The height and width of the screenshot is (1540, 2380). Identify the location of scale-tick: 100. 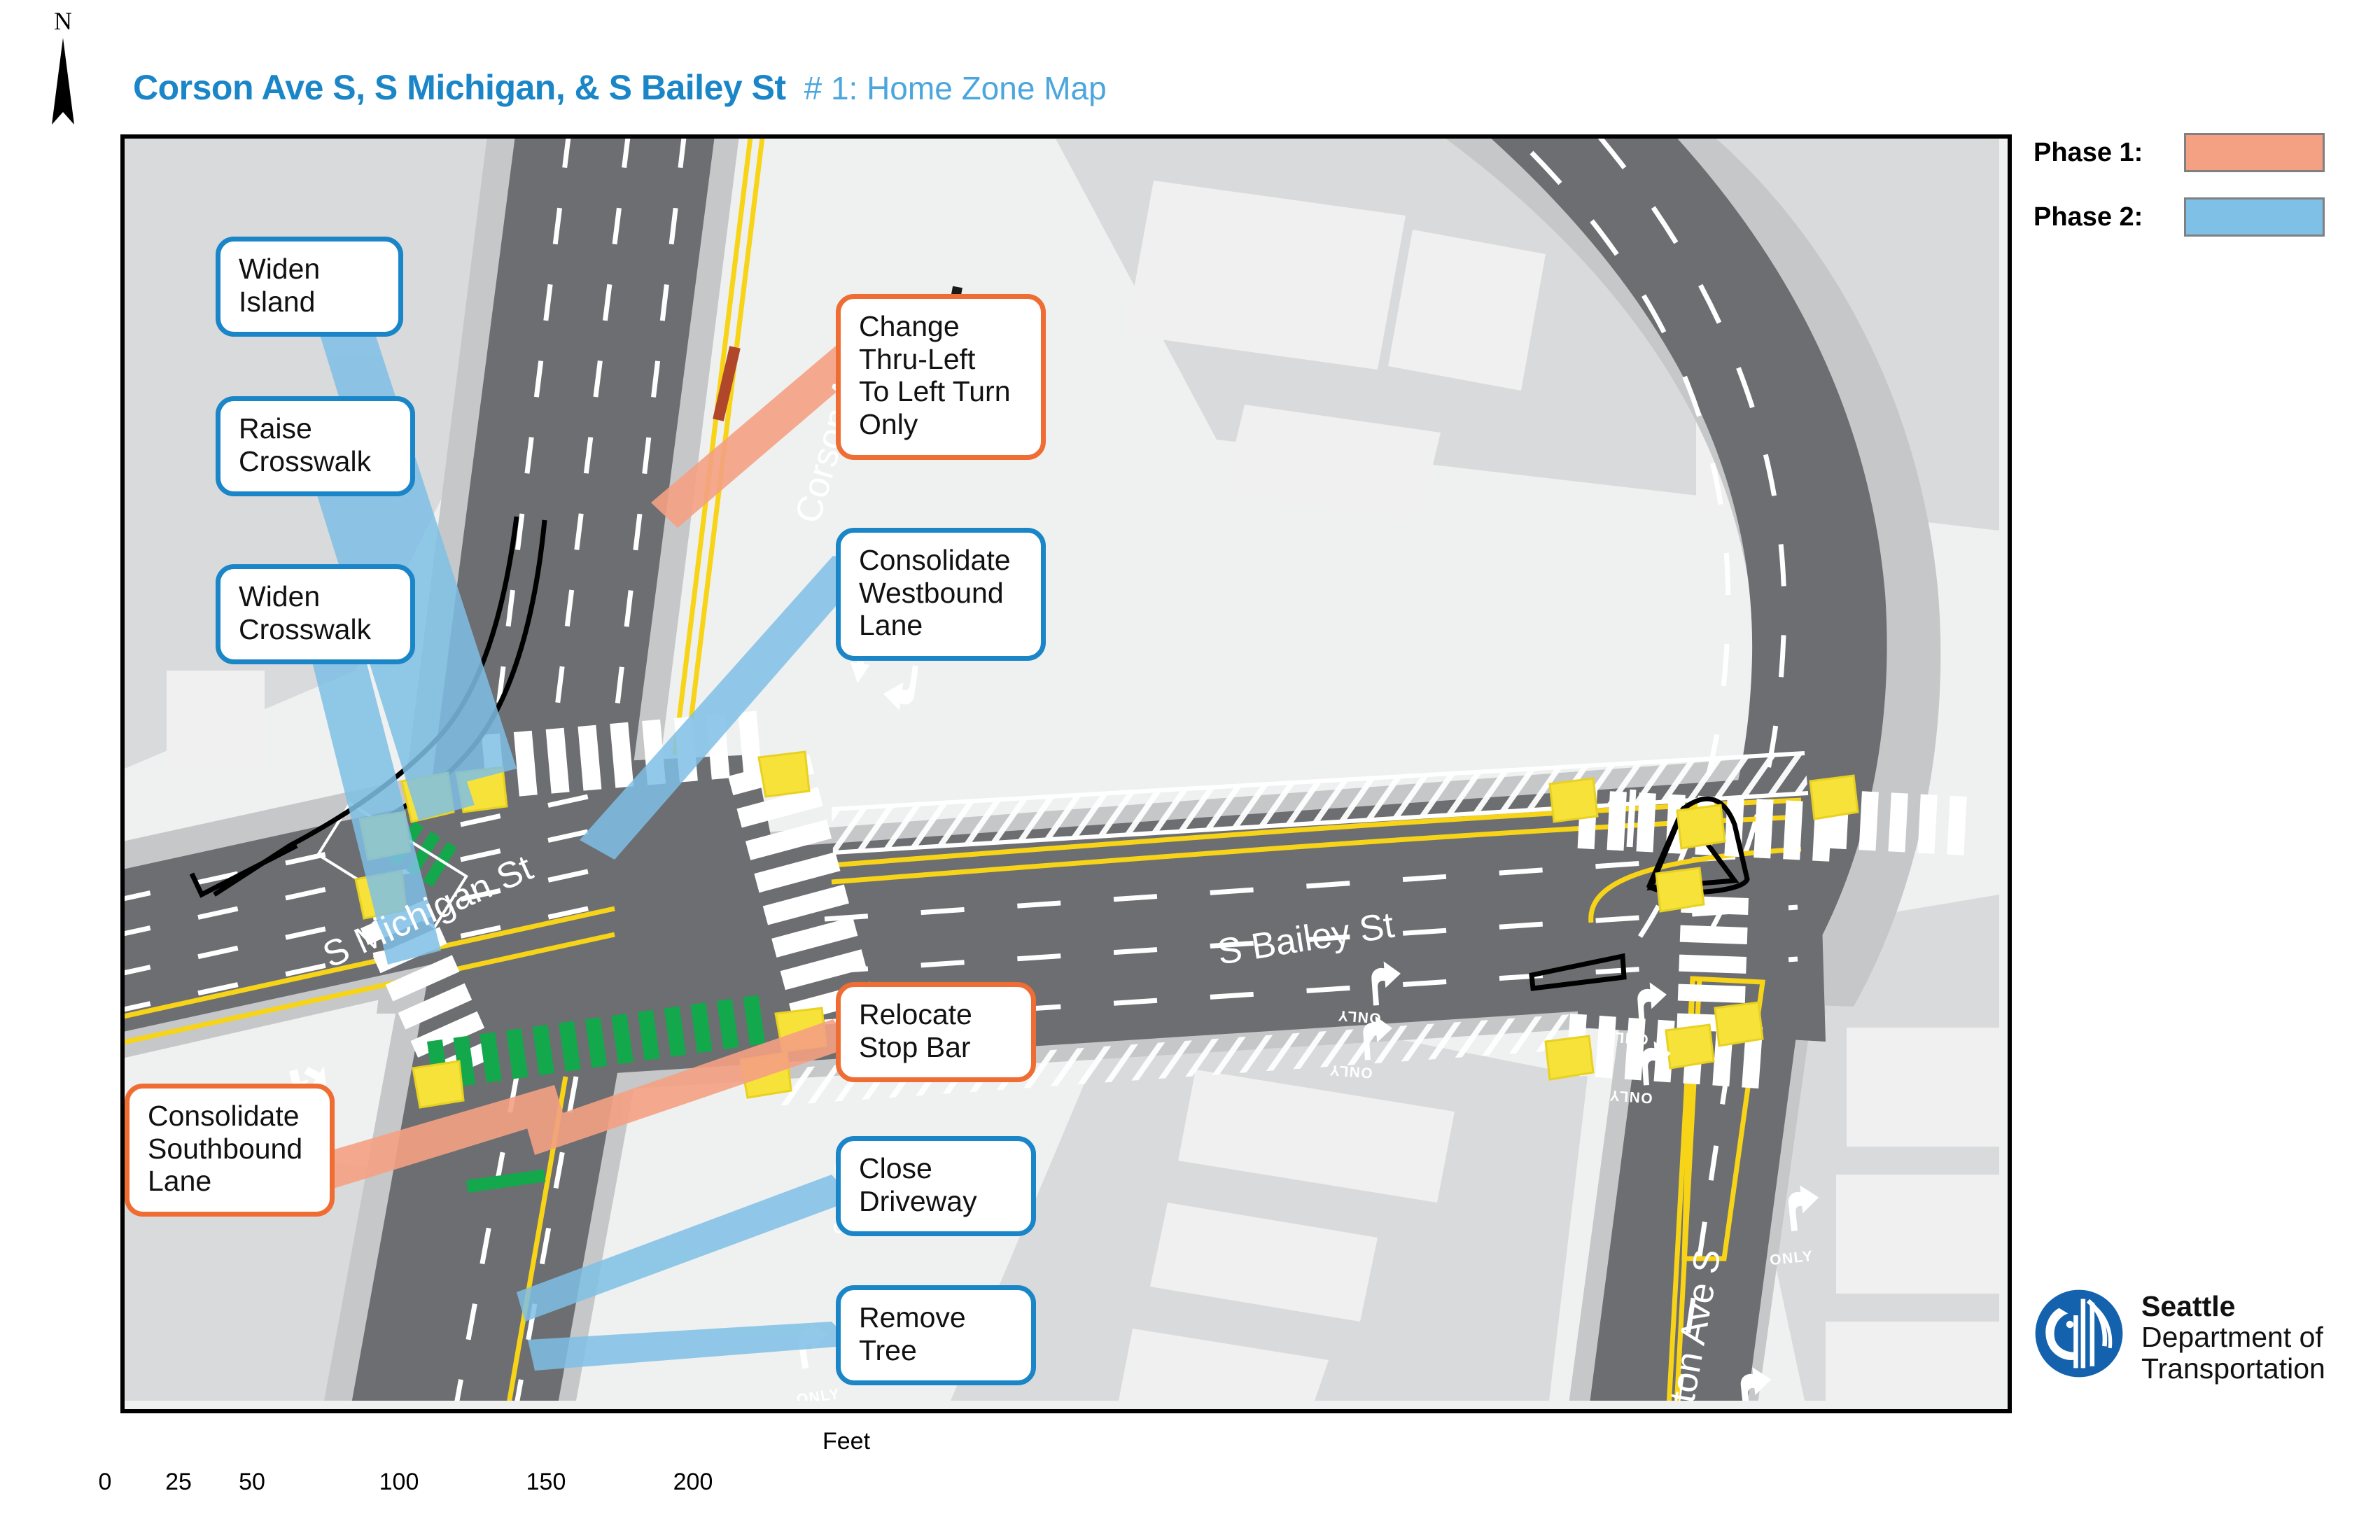
(399, 1482).